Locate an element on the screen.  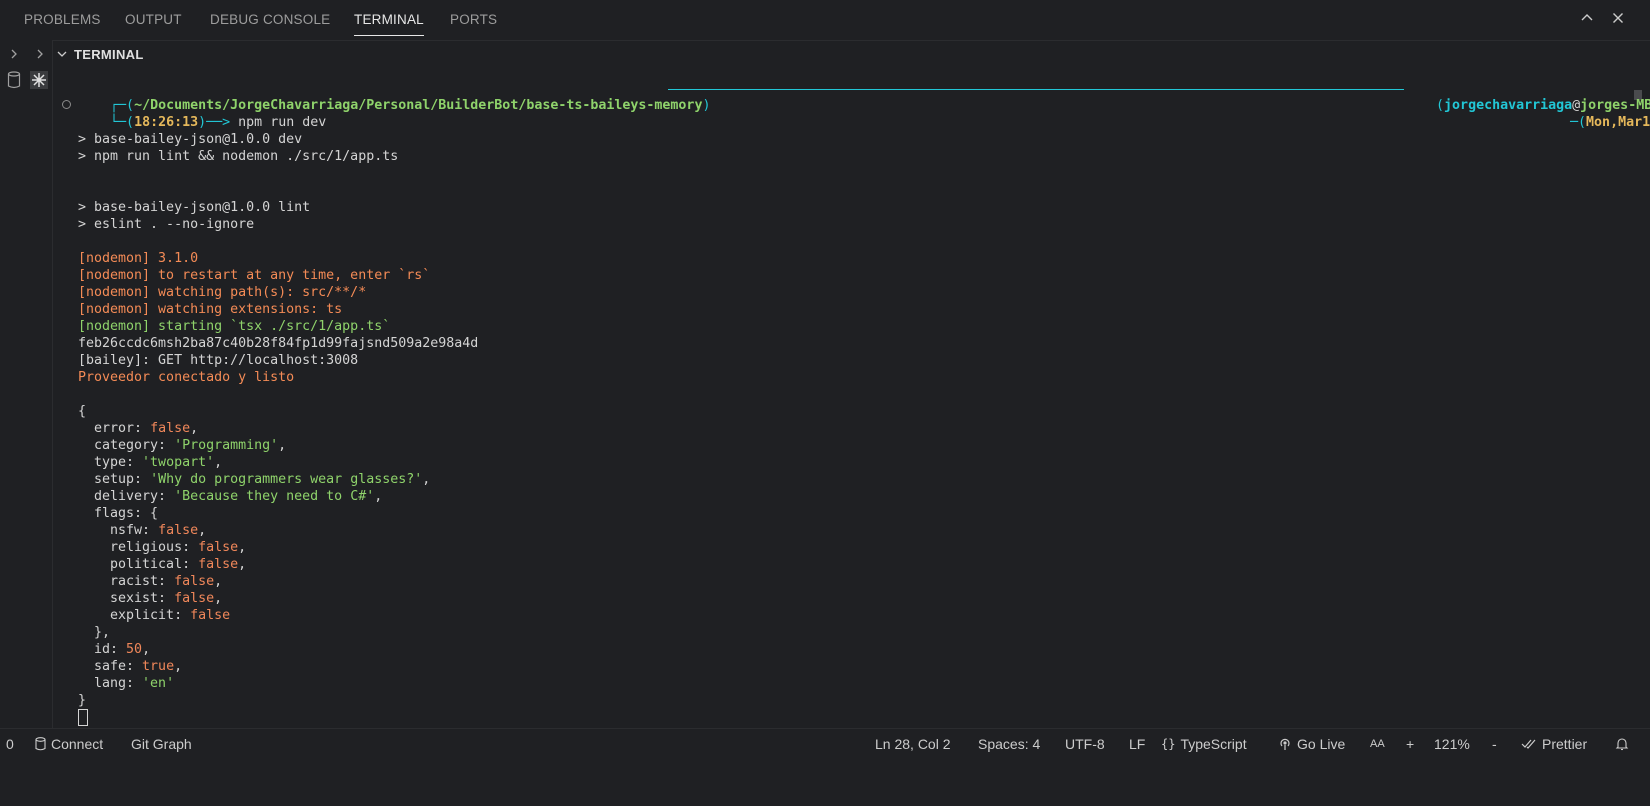
terminal-section-title: TERMINAL is located at coordinates (109, 54).